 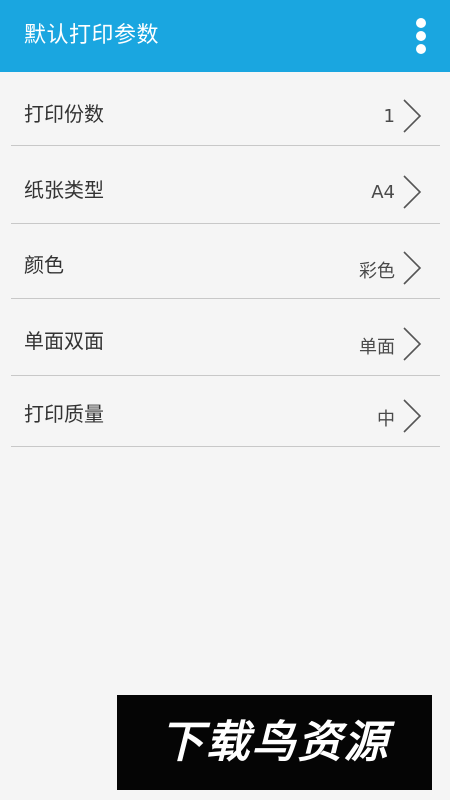 What do you see at coordinates (225, 185) in the screenshot?
I see `setting-row-paper-type: 纸张类型 A4` at bounding box center [225, 185].